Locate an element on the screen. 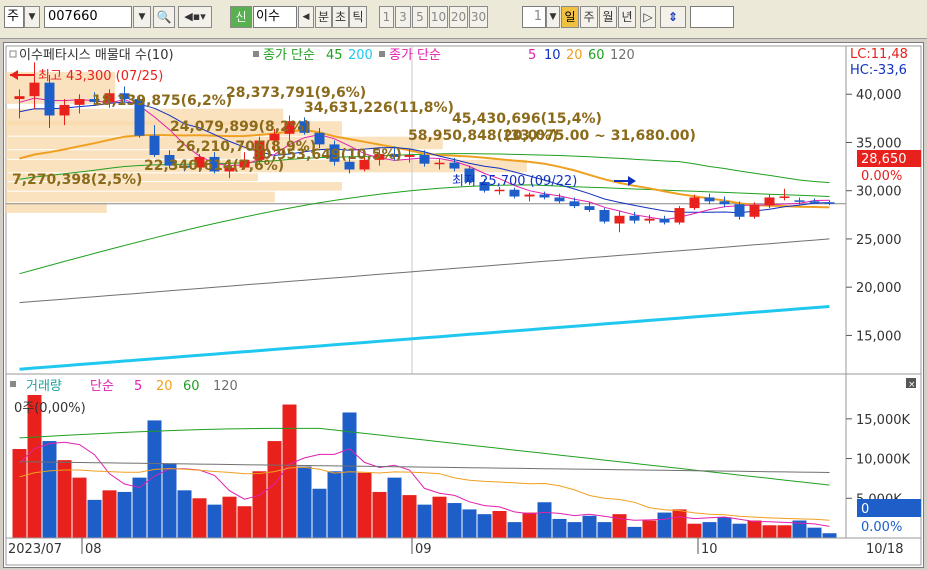 The width and height of the screenshot is (927, 570). volume-profile-bar is located at coordinates (56, 208).